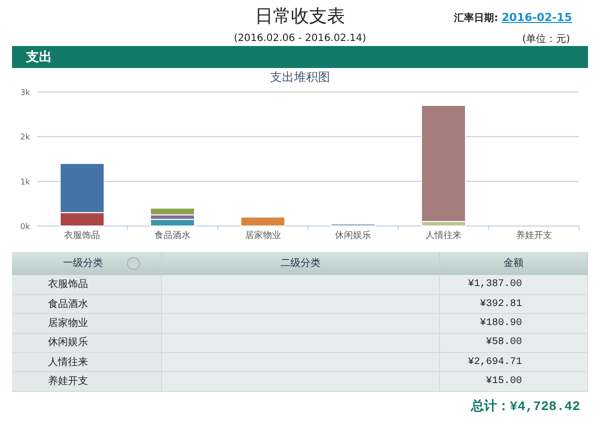 This screenshot has height=425, width=600. I want to click on rate-date-link: 2016-02-15, so click(537, 17).